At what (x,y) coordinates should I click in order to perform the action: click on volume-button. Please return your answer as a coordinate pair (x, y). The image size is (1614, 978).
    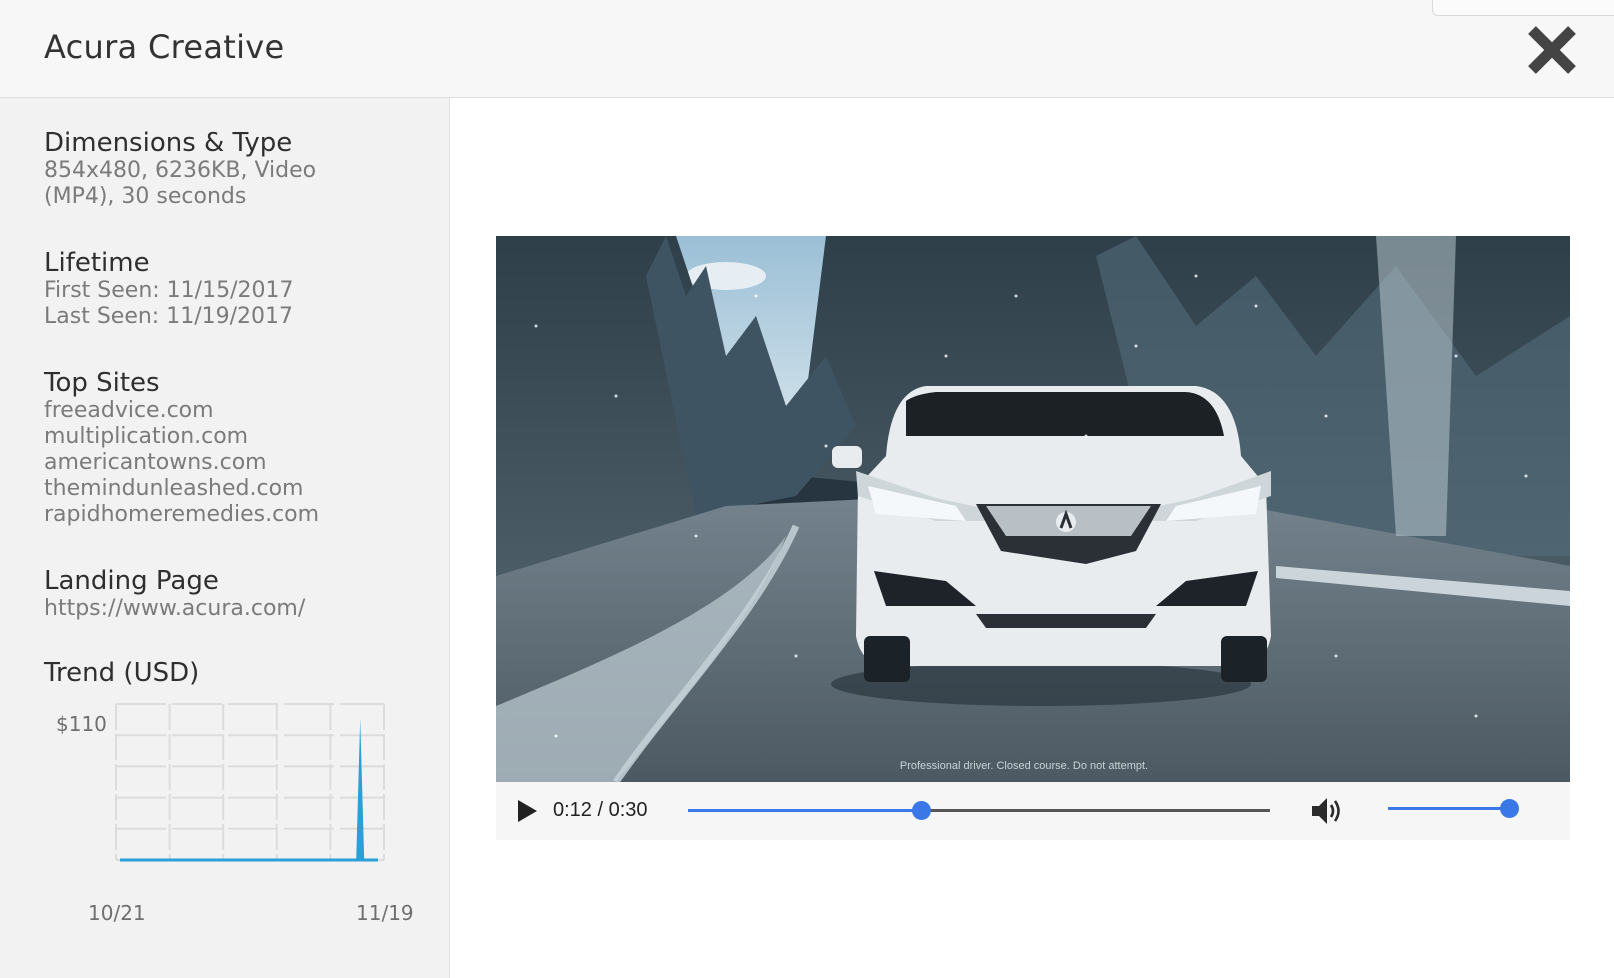
    Looking at the image, I should click on (1328, 811).